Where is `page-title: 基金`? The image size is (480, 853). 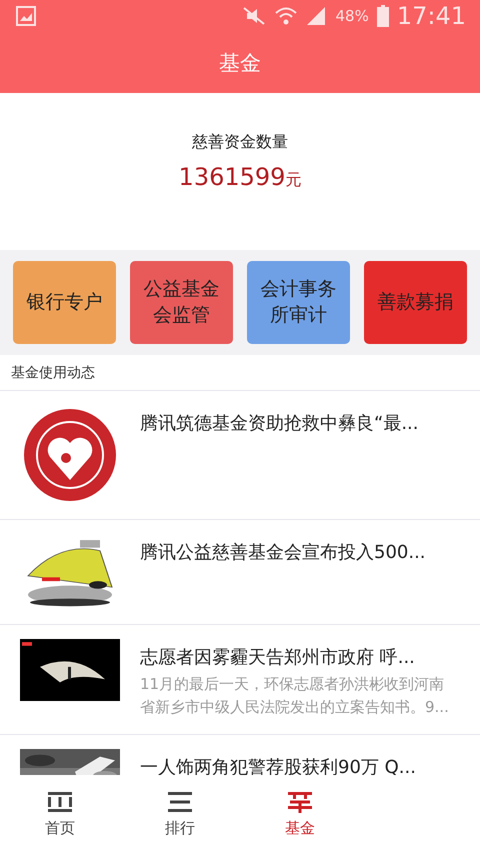 page-title: 基金 is located at coordinates (240, 63).